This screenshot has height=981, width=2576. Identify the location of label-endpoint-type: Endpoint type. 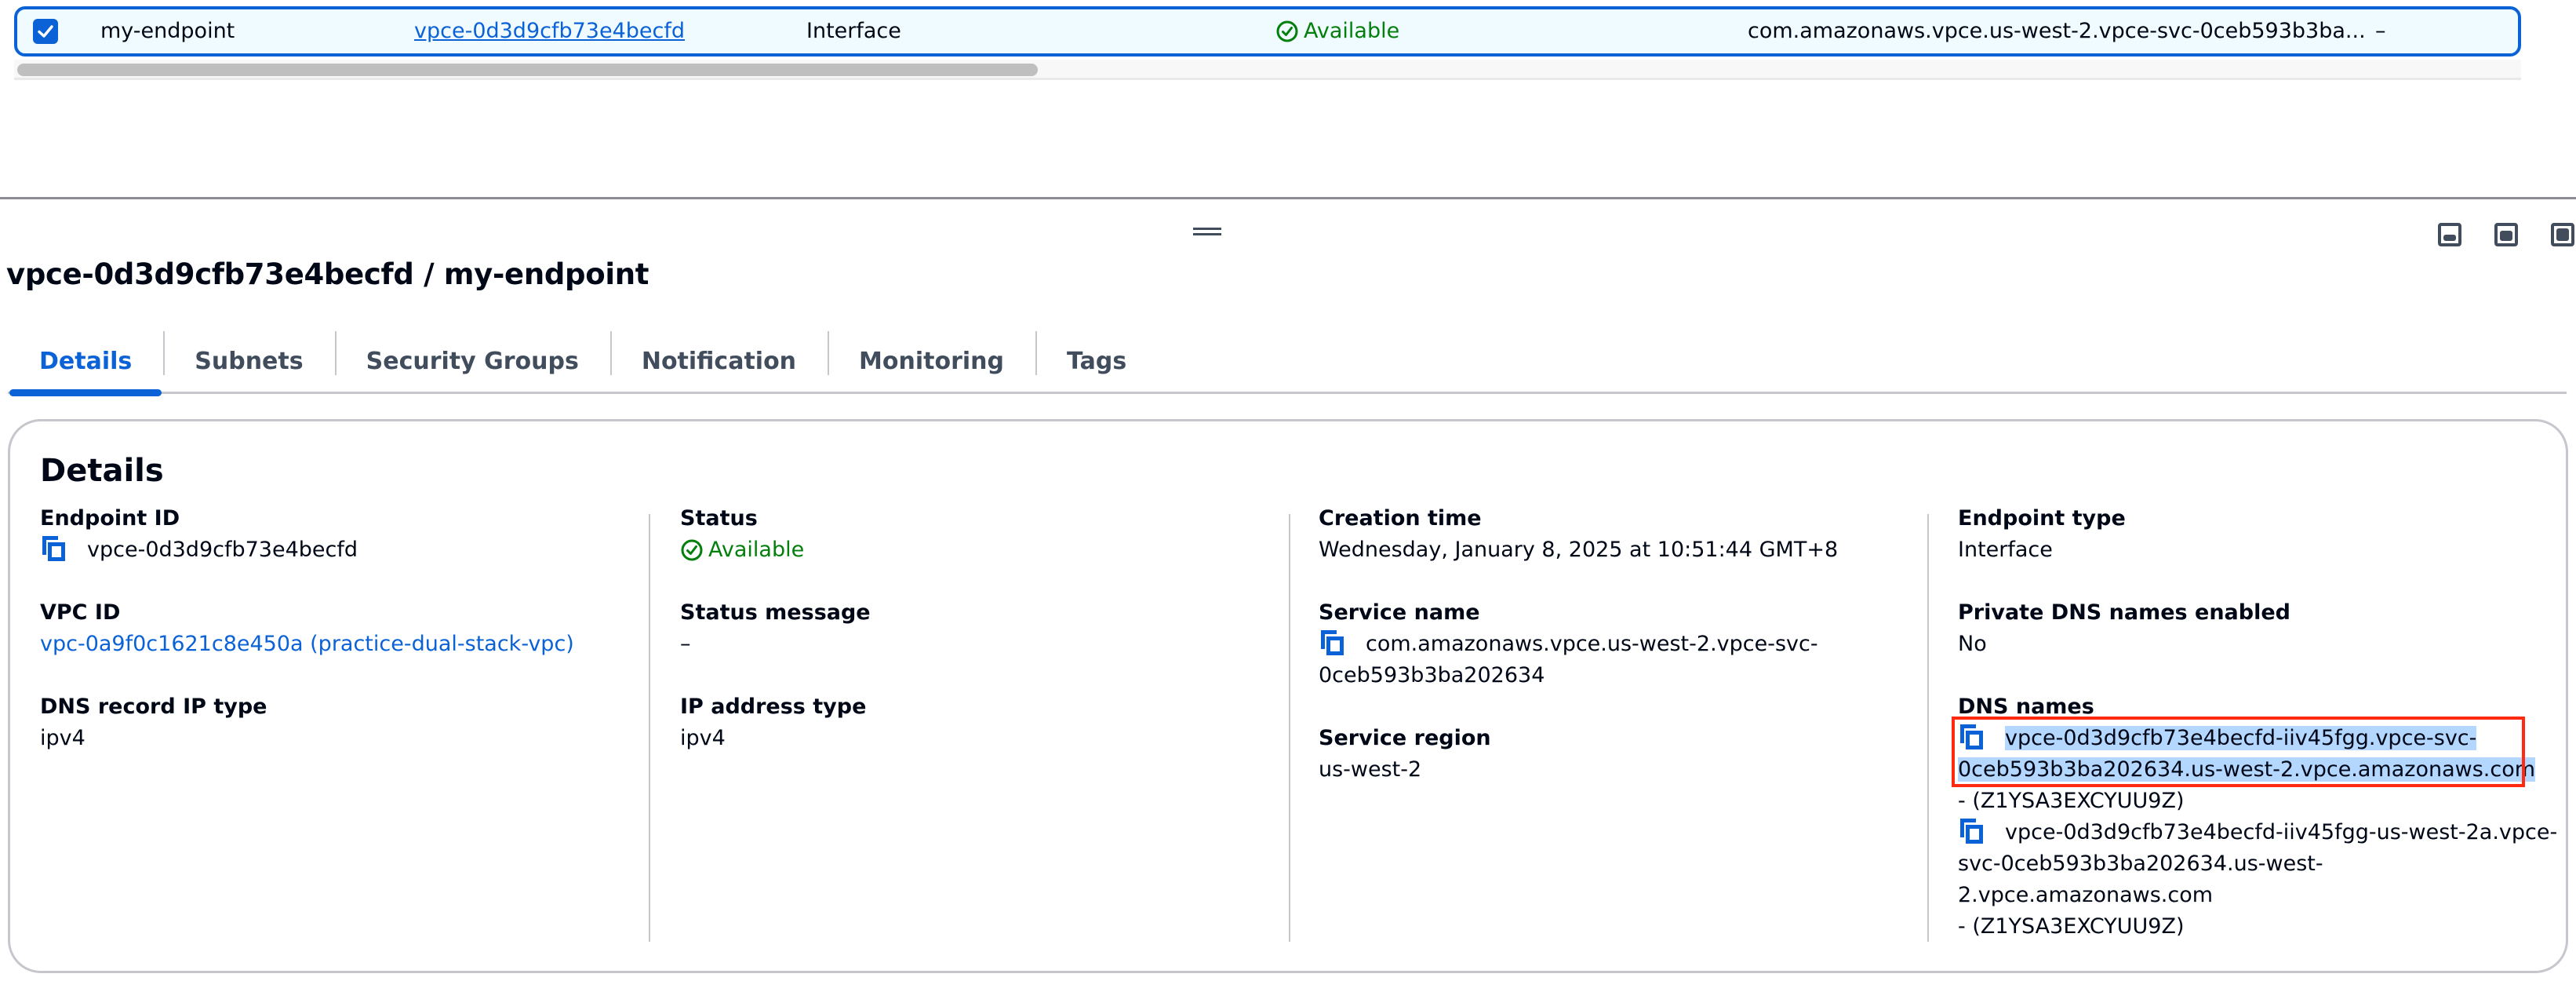
(2042, 518).